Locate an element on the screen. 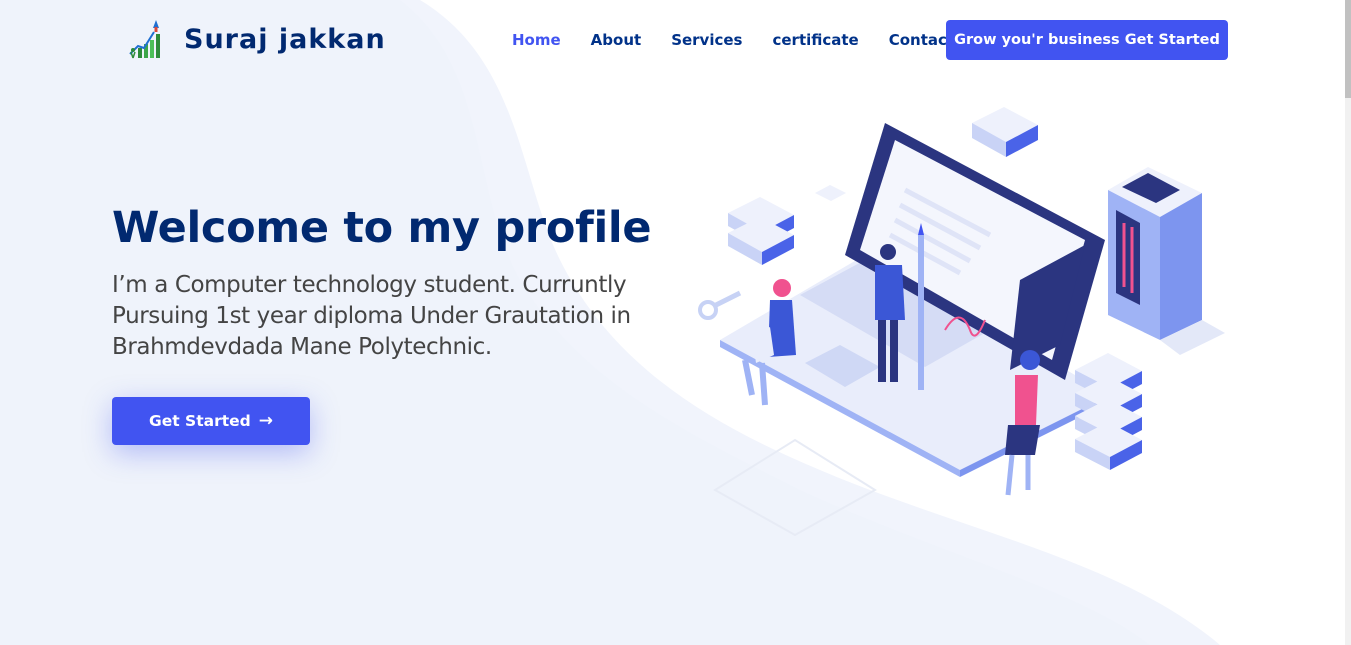 The height and width of the screenshot is (645, 1351). get-started-nav-button: Grow you'r business Get Started is located at coordinates (1087, 40).